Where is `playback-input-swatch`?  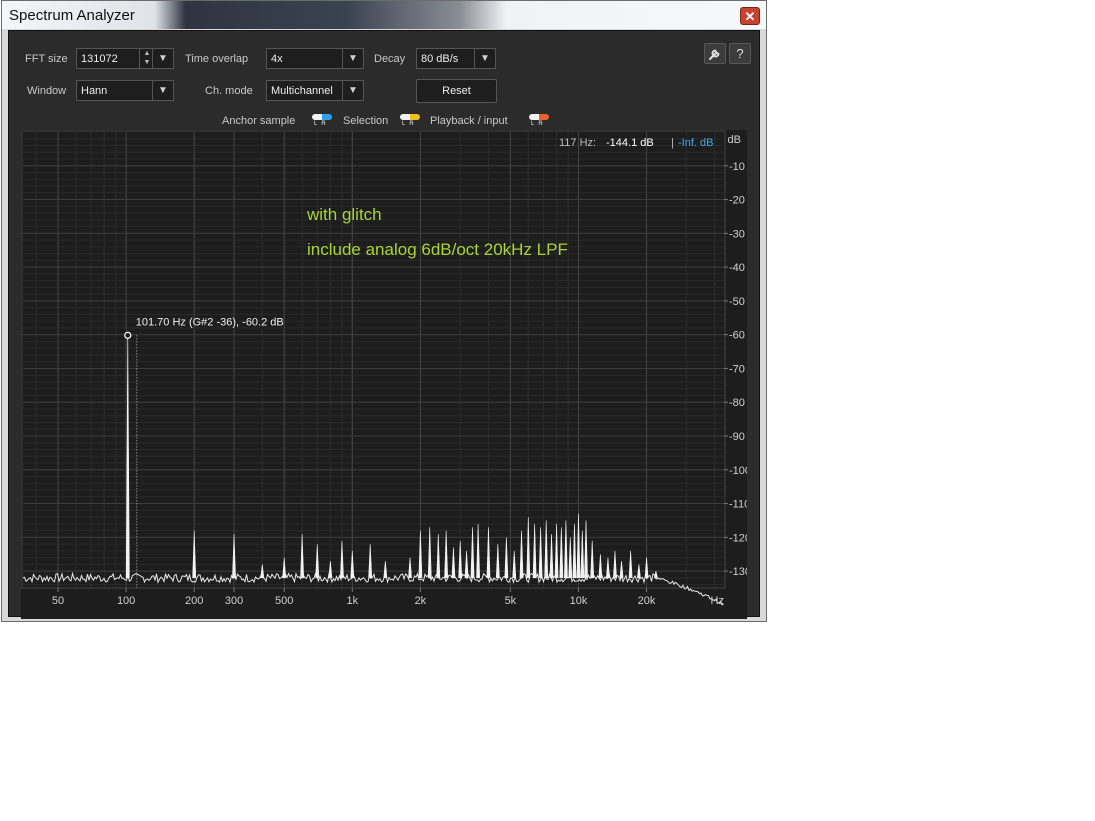
playback-input-swatch is located at coordinates (539, 117).